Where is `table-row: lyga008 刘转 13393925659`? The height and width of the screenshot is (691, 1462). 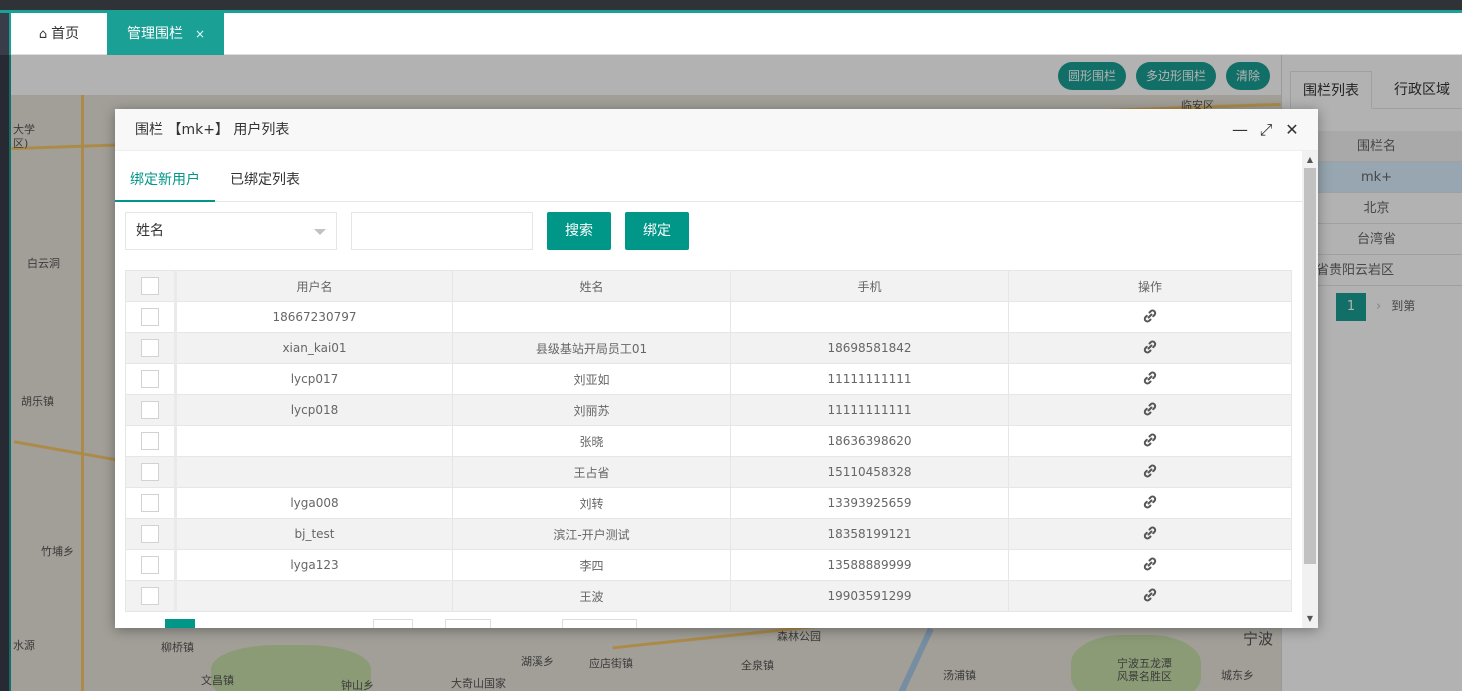 table-row: lyga008 刘转 13393925659 is located at coordinates (708, 503).